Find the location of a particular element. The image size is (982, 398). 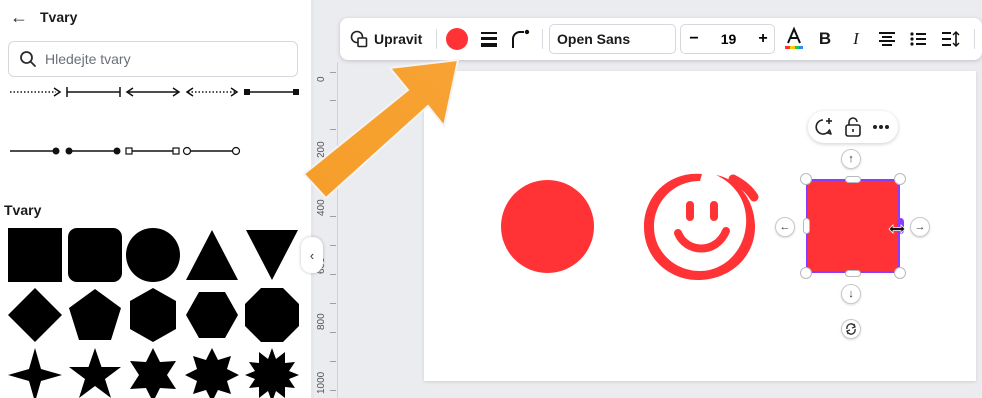

rotate-handle is located at coordinates (851, 329).